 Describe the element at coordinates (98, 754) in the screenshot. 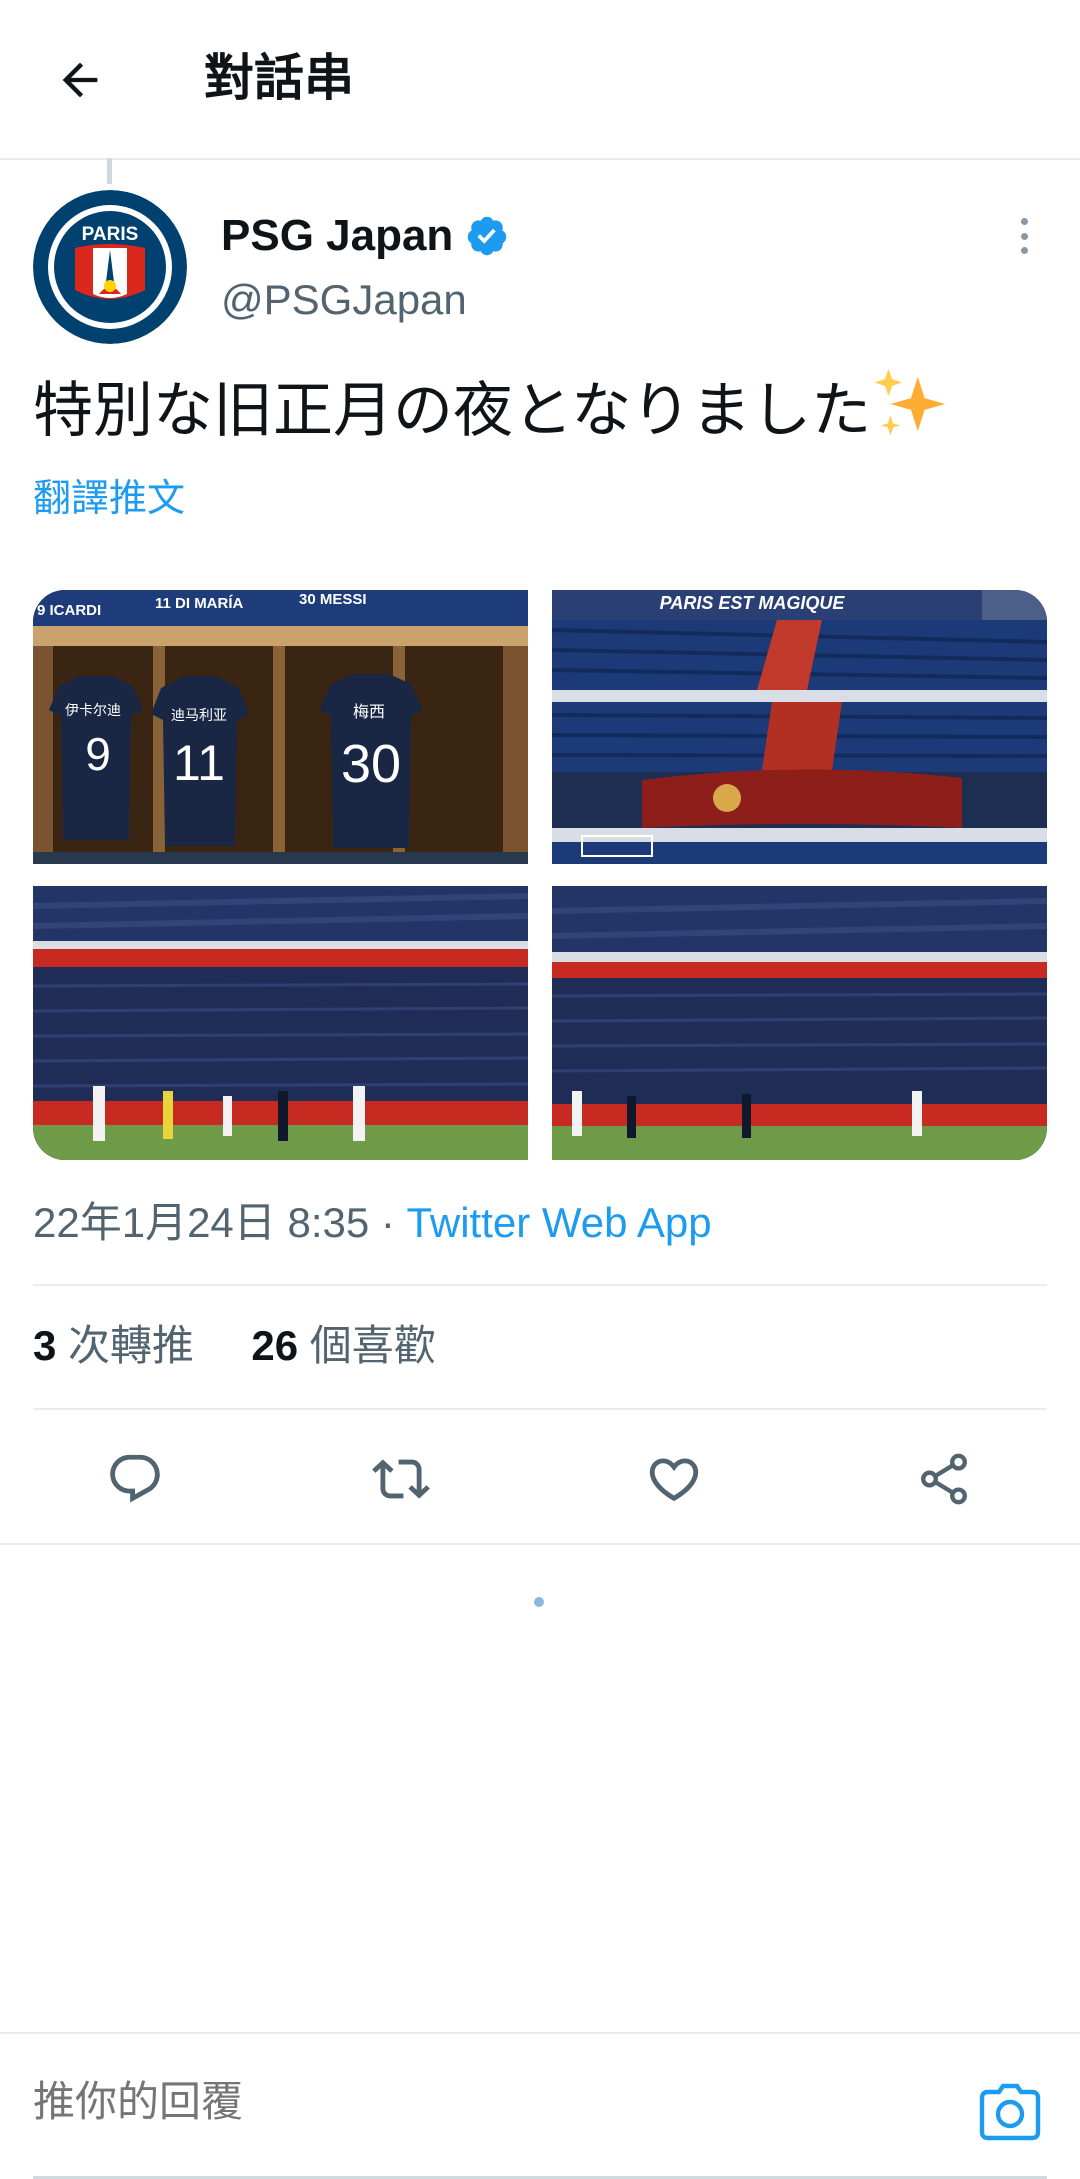

I see `jersey-number-text: 9` at that location.